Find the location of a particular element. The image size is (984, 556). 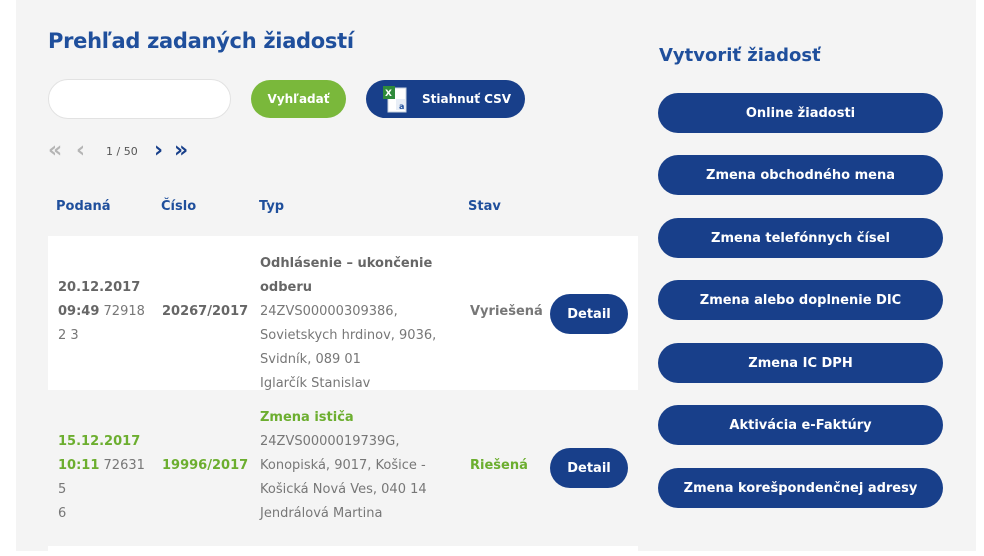

download-csv-button: a X Stiahnuť CSV is located at coordinates (445, 99).